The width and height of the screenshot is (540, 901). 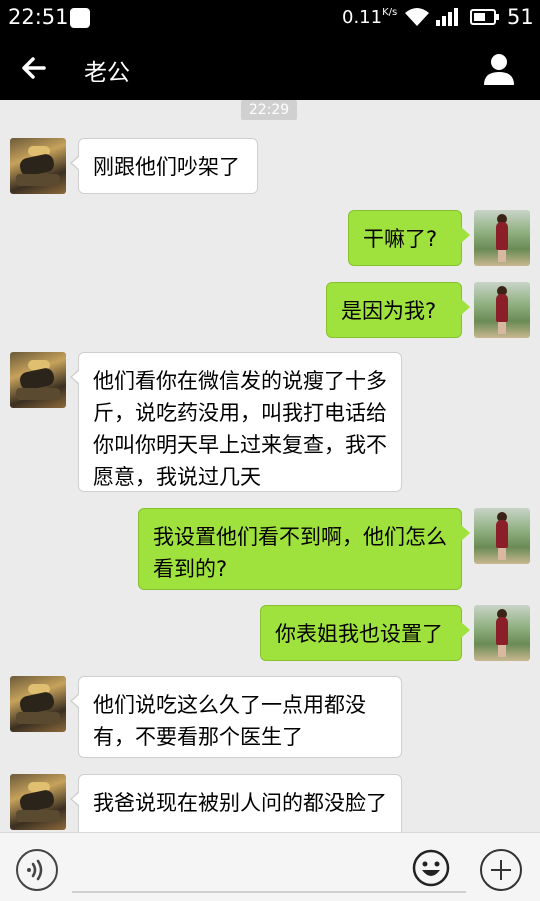 I want to click on chat-title: 老公, so click(x=107, y=73).